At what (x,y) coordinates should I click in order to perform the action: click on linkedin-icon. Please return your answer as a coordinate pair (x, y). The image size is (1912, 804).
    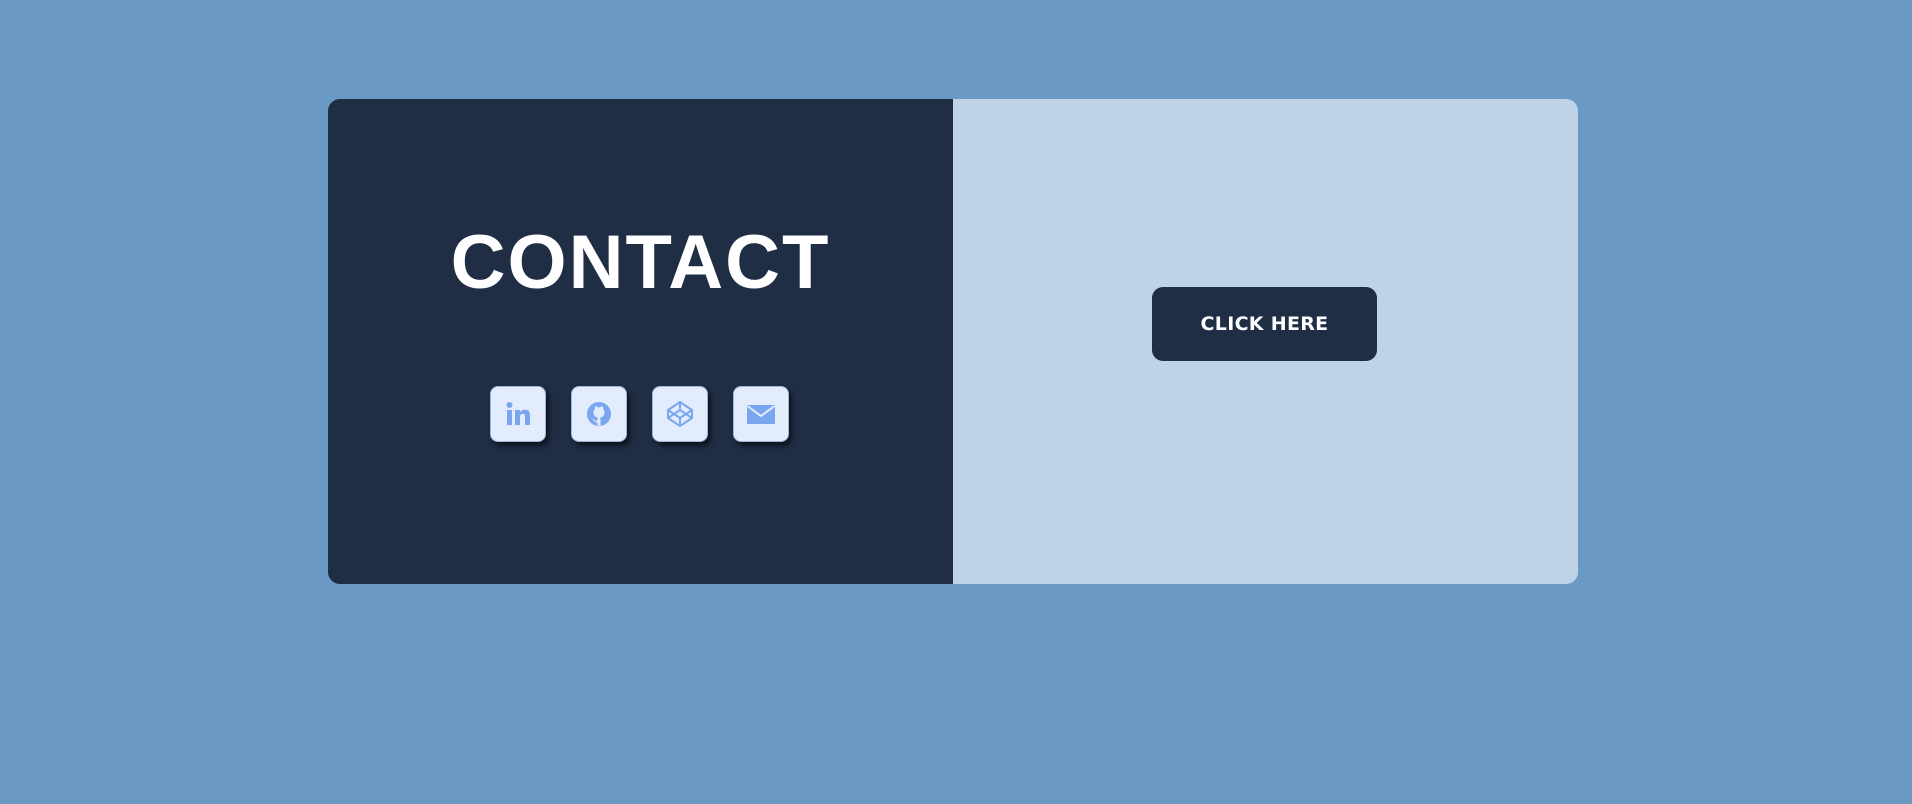
    Looking at the image, I should click on (518, 414).